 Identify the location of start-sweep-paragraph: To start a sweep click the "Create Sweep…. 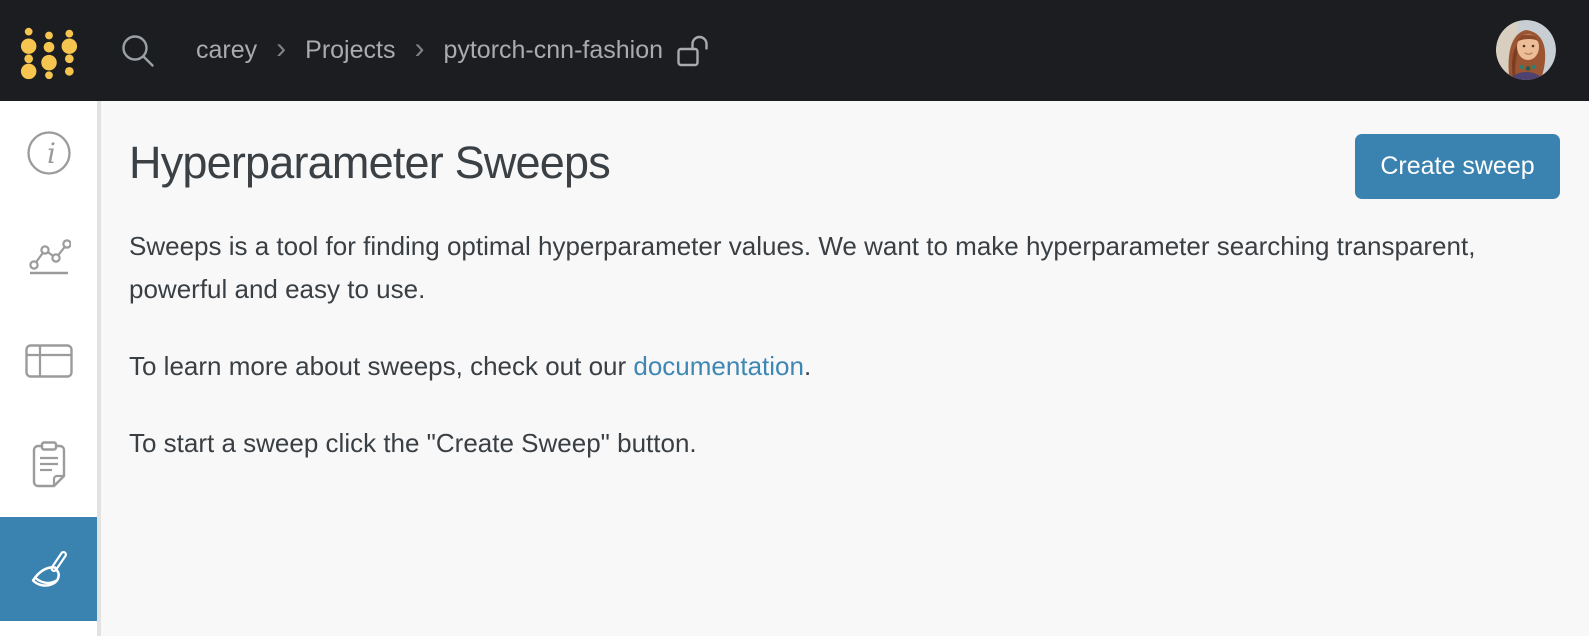
(413, 443).